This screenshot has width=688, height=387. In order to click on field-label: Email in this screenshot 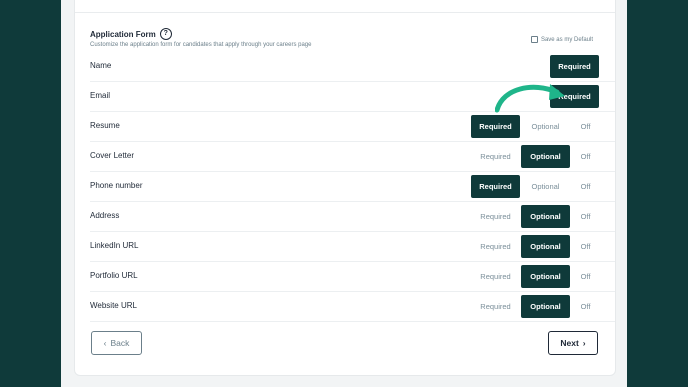, I will do `click(100, 95)`.